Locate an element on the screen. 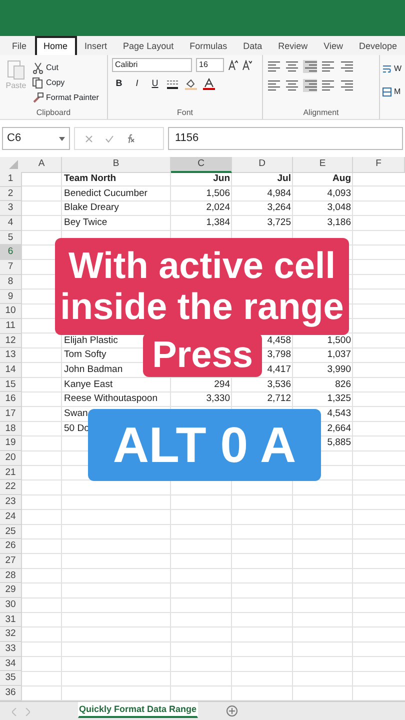 Image resolution: width=405 pixels, height=720 pixels. row-header: 22 is located at coordinates (11, 488).